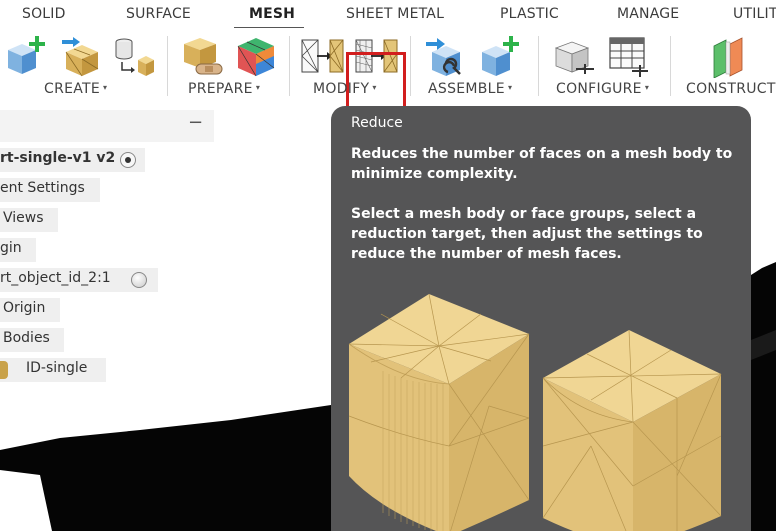  I want to click on mesh-body-icon, so click(4, 370).